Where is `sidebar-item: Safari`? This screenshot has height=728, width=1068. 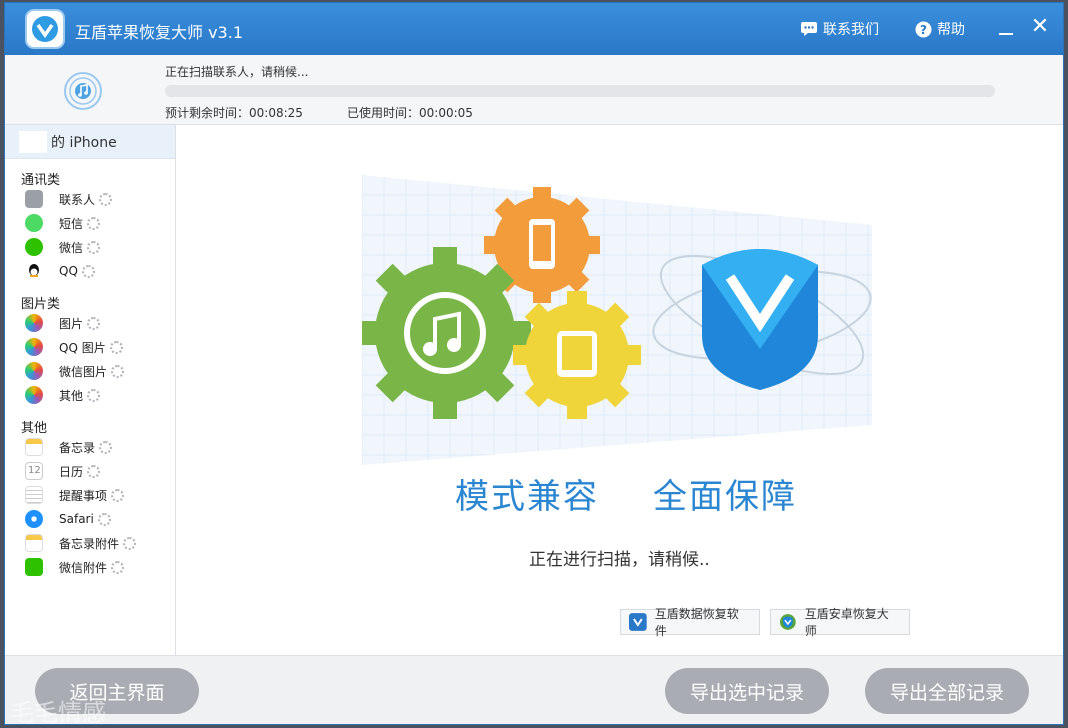 sidebar-item: Safari is located at coordinates (90, 519).